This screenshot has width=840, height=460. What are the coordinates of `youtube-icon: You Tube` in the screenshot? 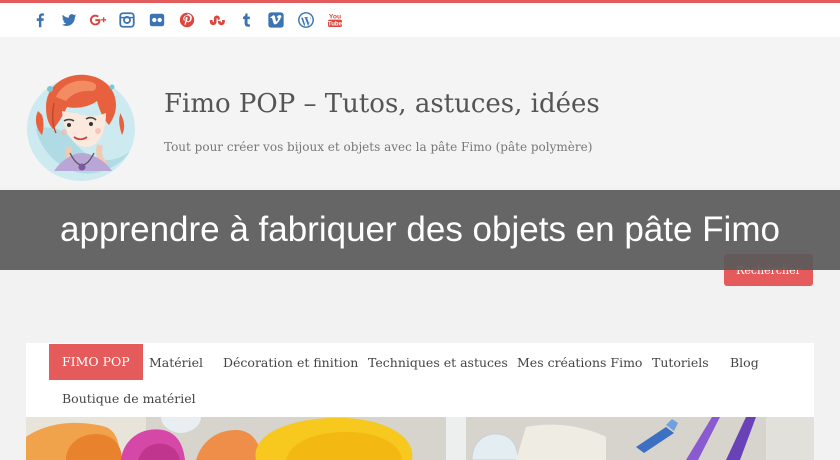 It's located at (335, 20).